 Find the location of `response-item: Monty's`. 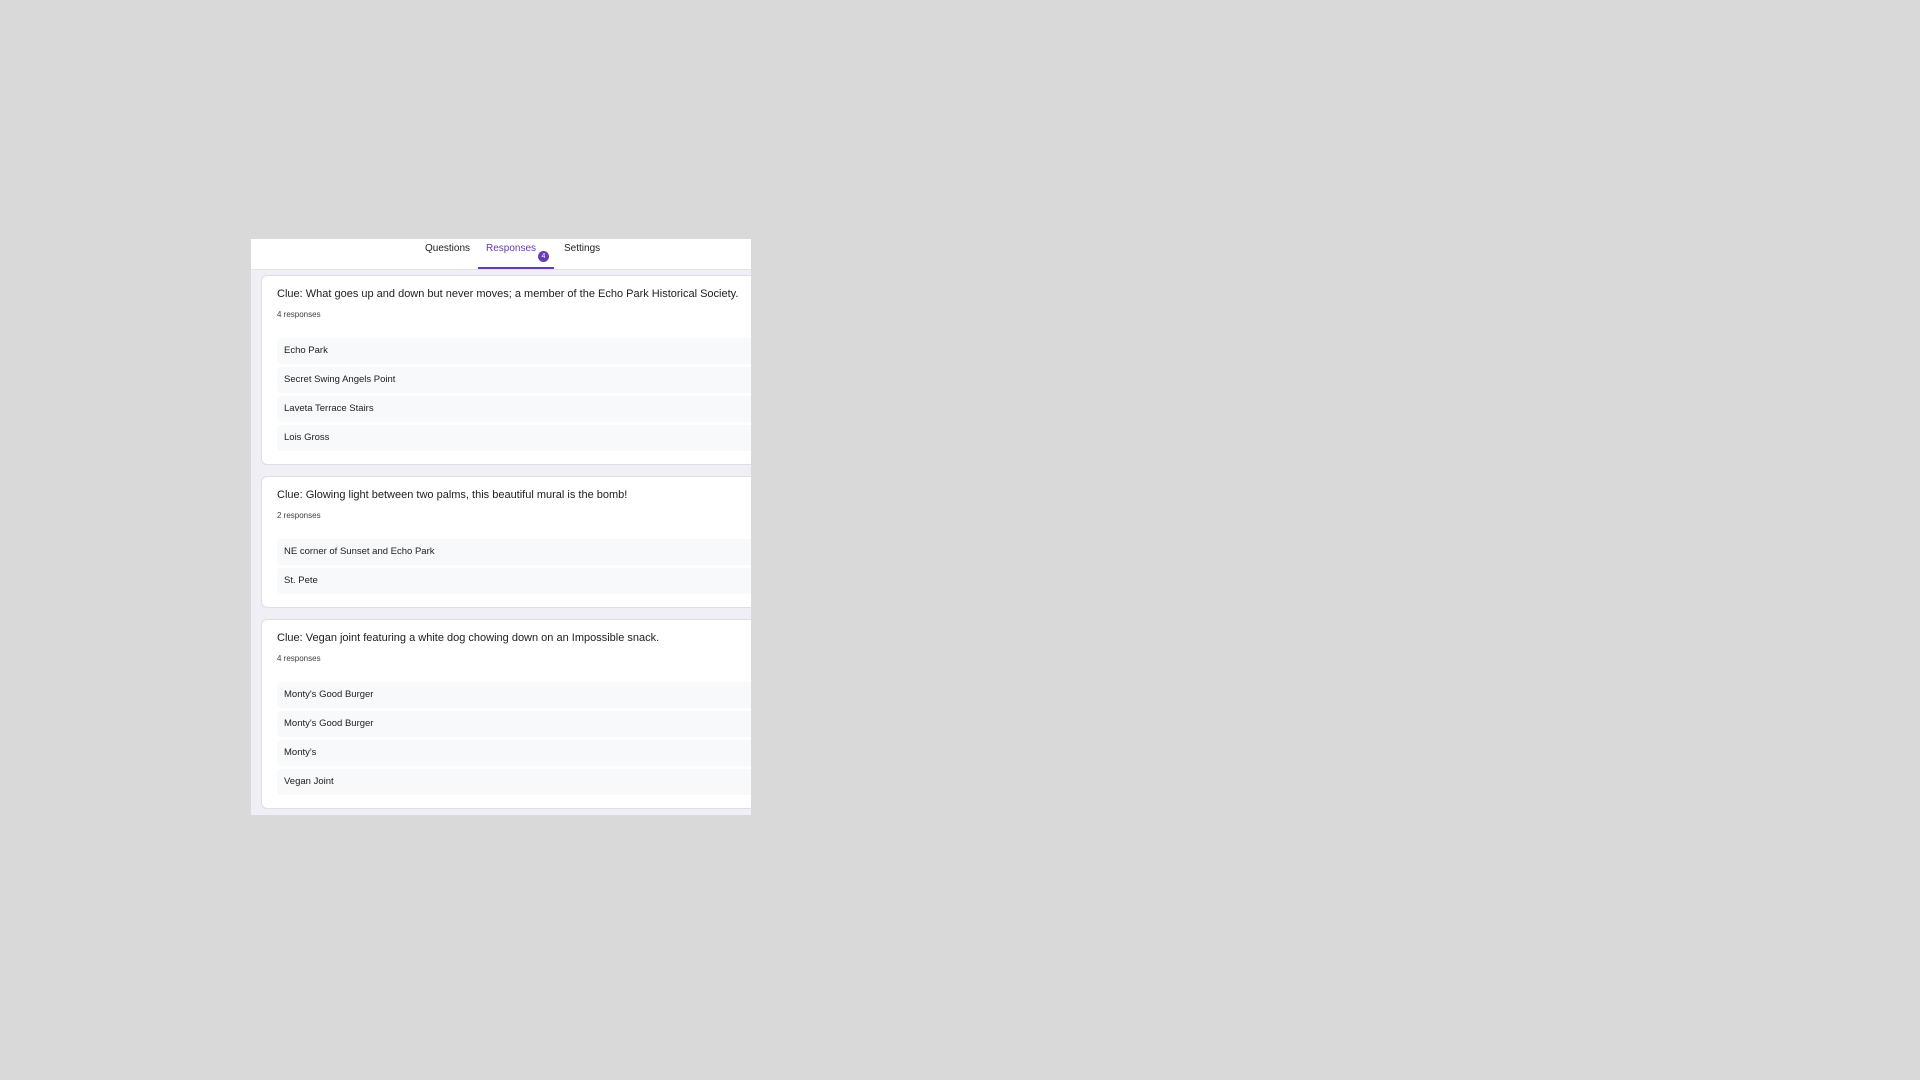

response-item: Monty's is located at coordinates (514, 753).